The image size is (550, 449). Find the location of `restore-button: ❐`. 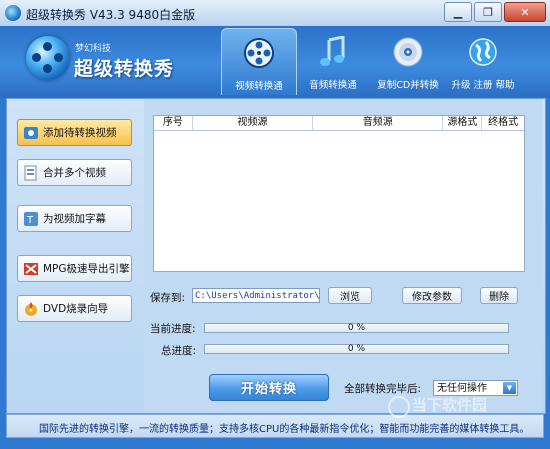

restore-button: ❐ is located at coordinates (488, 12).